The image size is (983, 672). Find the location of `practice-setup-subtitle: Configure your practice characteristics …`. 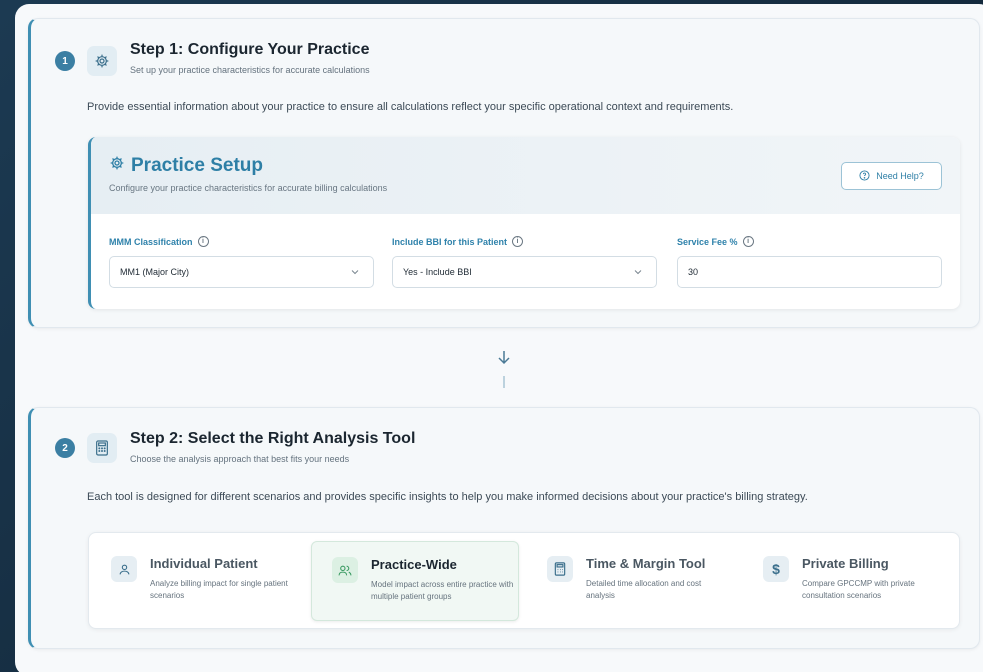

practice-setup-subtitle: Configure your practice characteristics … is located at coordinates (248, 188).